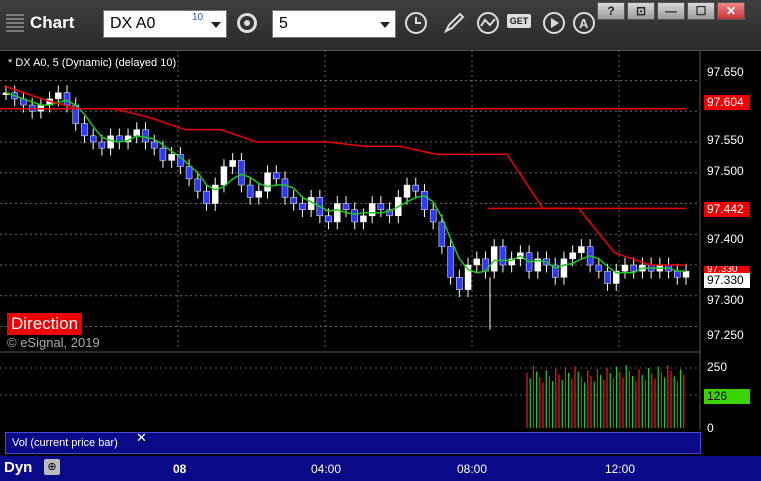  What do you see at coordinates (416, 24) in the screenshot?
I see `clock-icon` at bounding box center [416, 24].